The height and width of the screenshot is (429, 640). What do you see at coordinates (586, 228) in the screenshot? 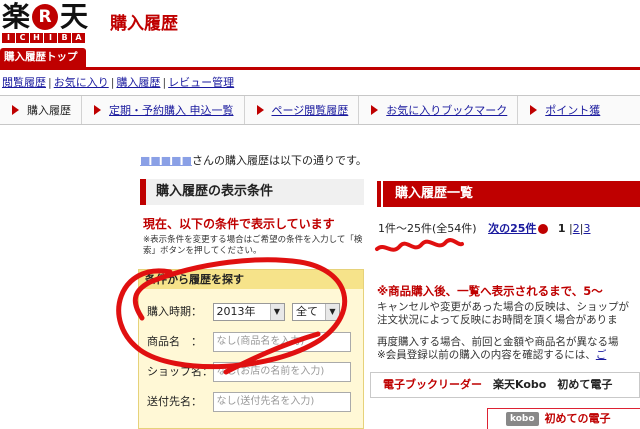
I see `page-3: 3` at bounding box center [586, 228].